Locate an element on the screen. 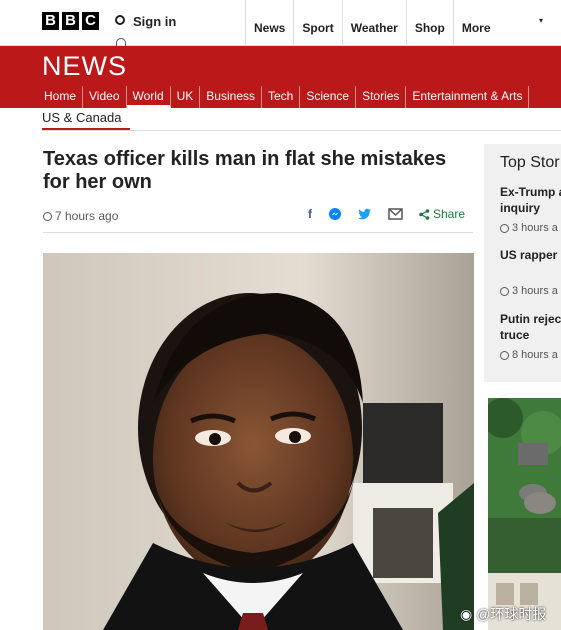  top-story-time-1: 3 hours a is located at coordinates (529, 228).